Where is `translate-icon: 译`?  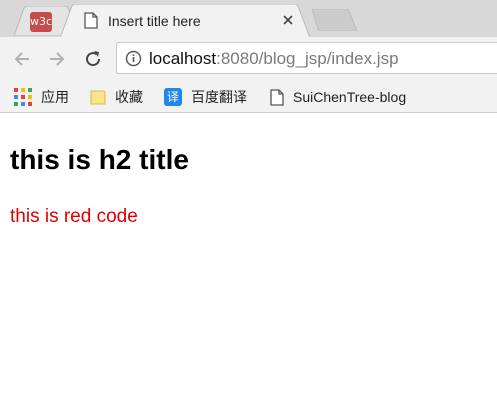
translate-icon: 译 is located at coordinates (173, 97).